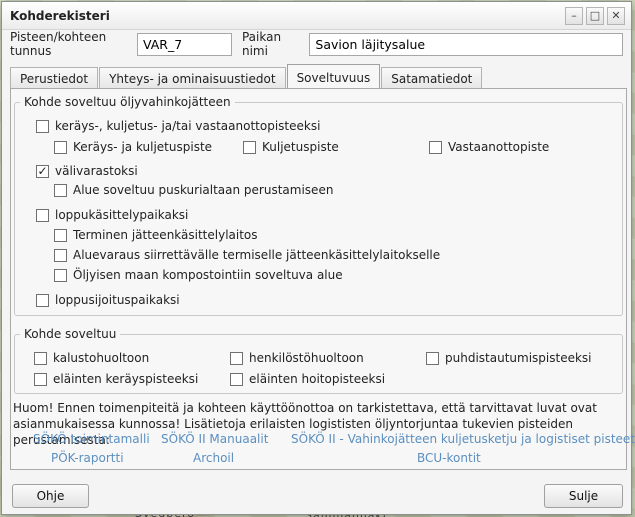  Describe the element at coordinates (87, 458) in the screenshot. I see `link-pok-raportti: PÖK-raportti` at that location.